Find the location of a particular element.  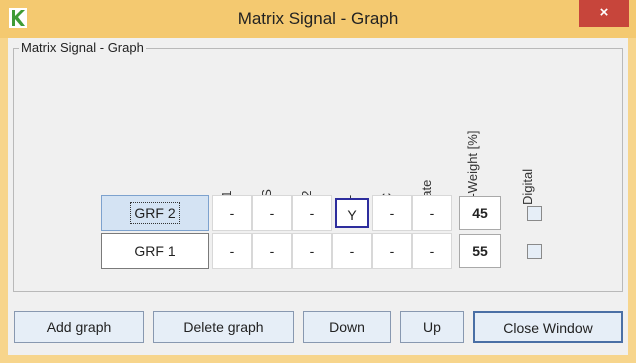

matrix-cell: Y is located at coordinates (352, 213).